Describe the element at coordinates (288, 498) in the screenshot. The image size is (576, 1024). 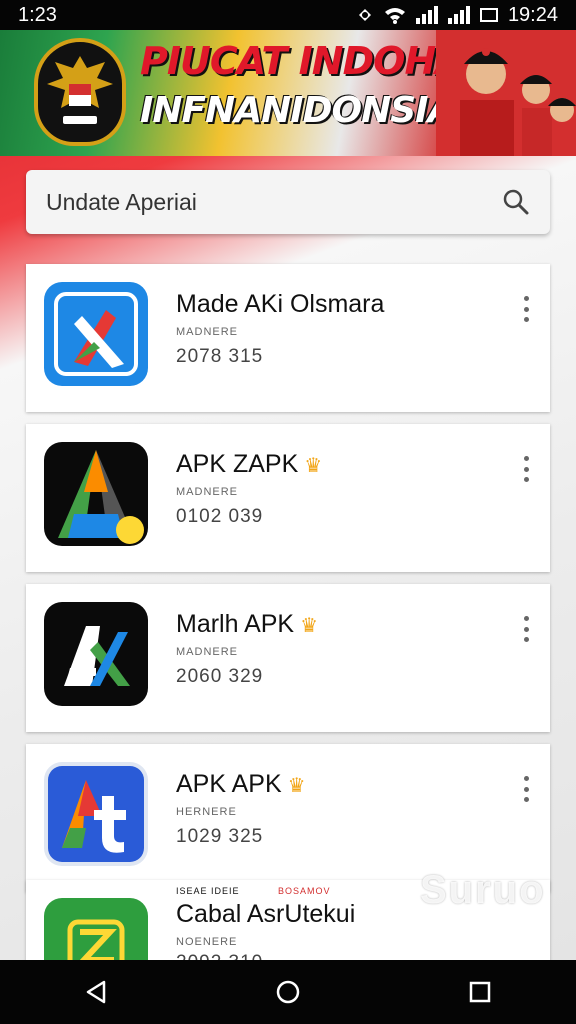
I see `list-item: APK ZAPK ♛ MADNERE 0102 039` at that location.